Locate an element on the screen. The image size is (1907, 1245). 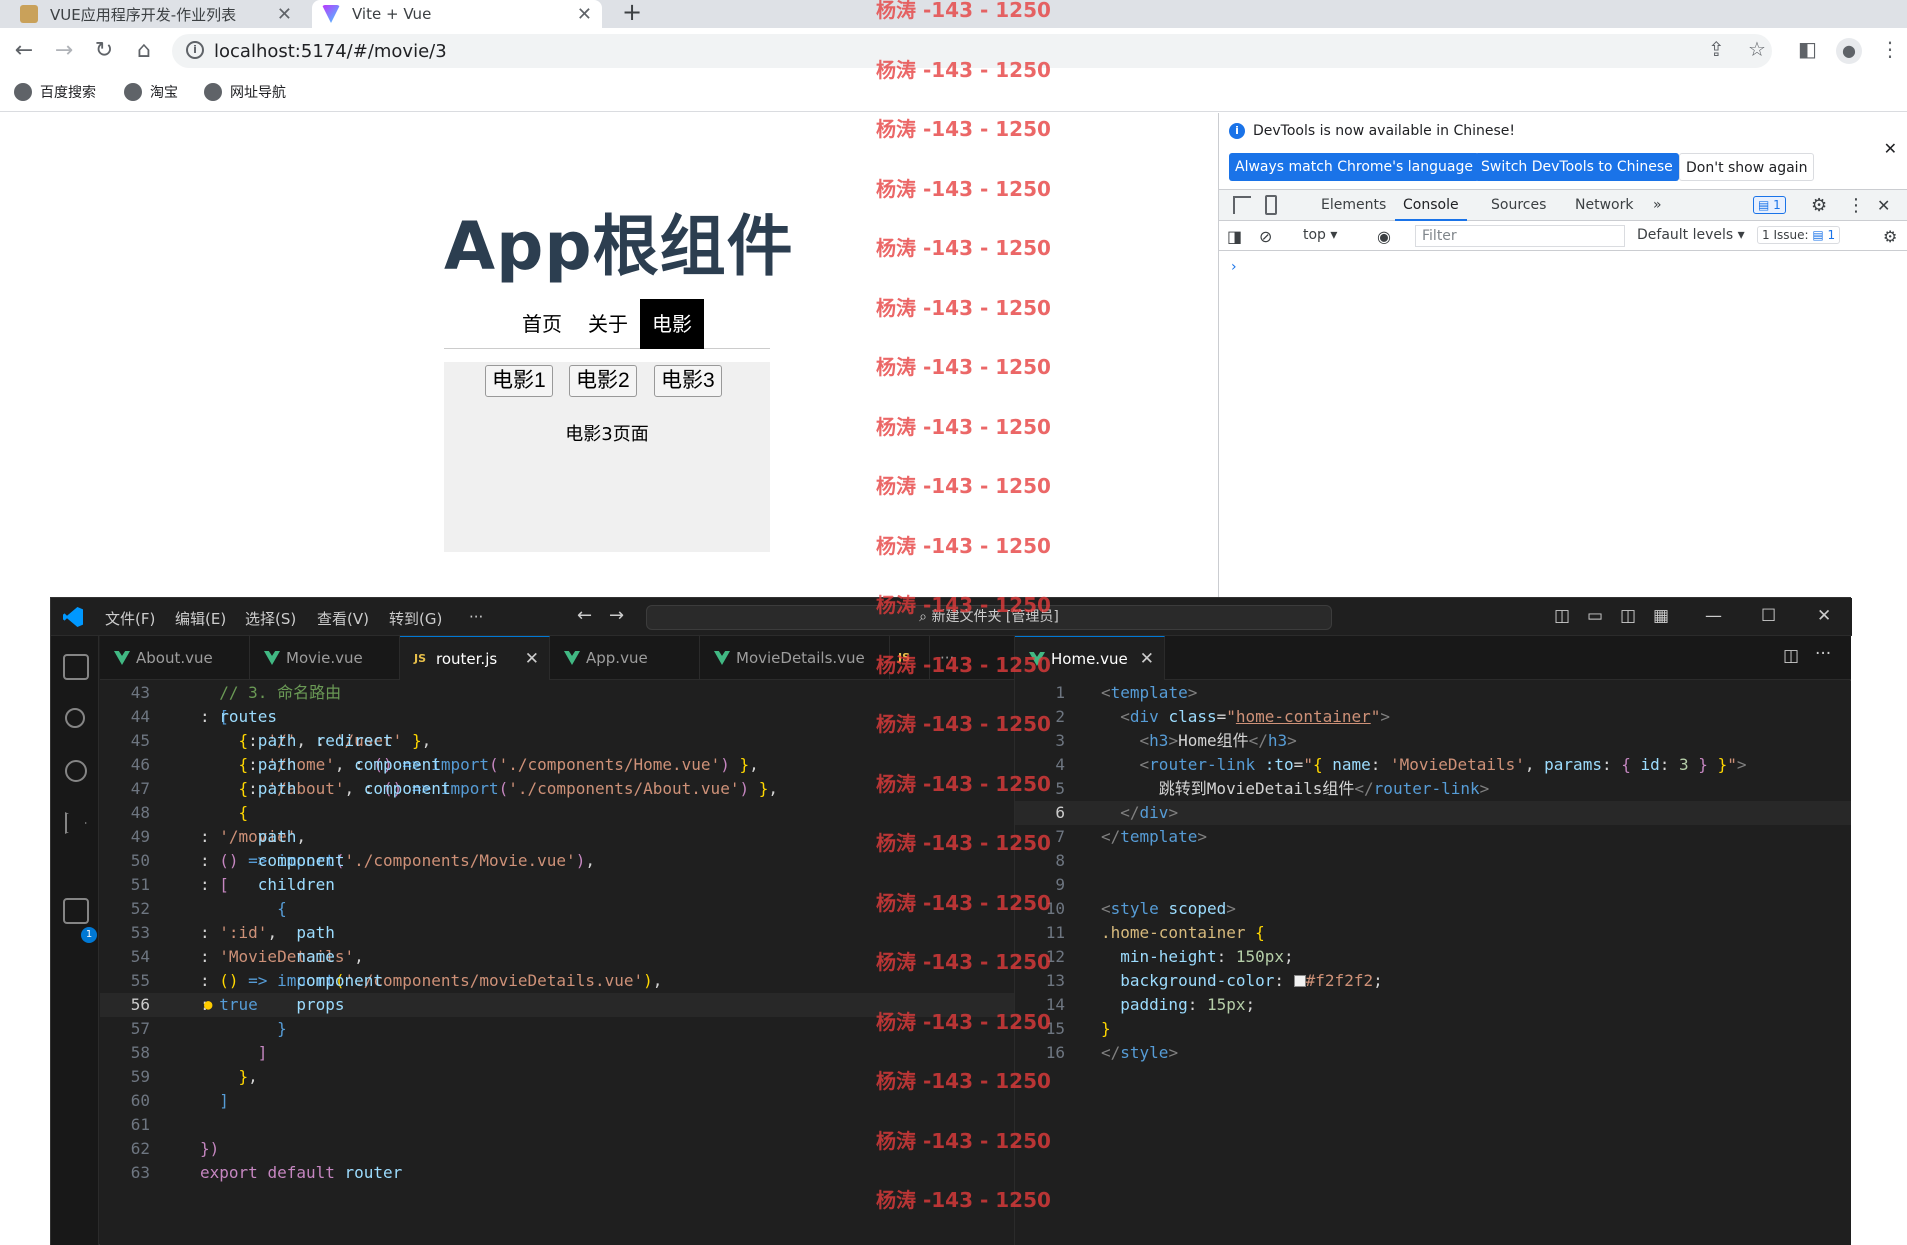
tab-router-js: JS router.js ✕ is located at coordinates (475, 658).